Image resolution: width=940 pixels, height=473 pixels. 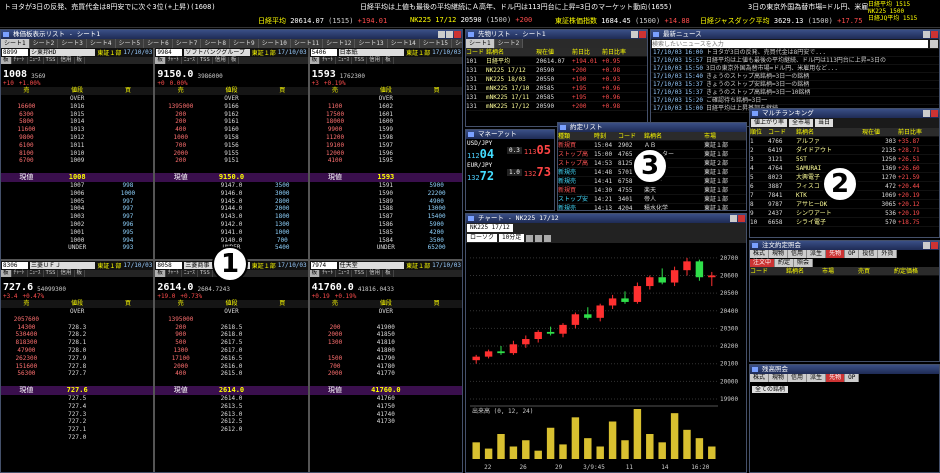 What do you see at coordinates (231, 130) in the screenshot?
I see `ask-row: 400 9160` at bounding box center [231, 130].